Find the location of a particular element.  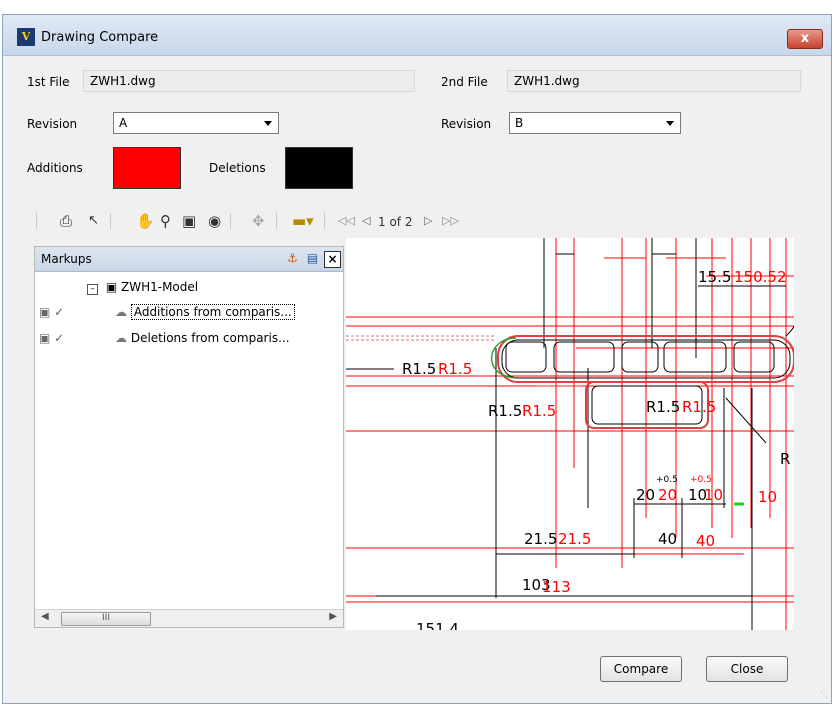

dim-20-red: 20 is located at coordinates (667, 495).